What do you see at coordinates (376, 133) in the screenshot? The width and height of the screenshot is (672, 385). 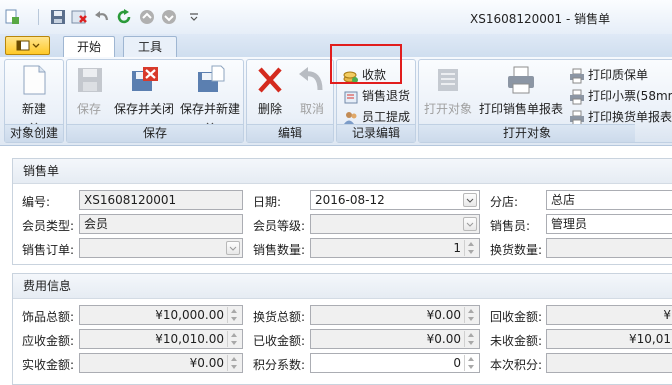 I see `group-label: 记录编辑` at bounding box center [376, 133].